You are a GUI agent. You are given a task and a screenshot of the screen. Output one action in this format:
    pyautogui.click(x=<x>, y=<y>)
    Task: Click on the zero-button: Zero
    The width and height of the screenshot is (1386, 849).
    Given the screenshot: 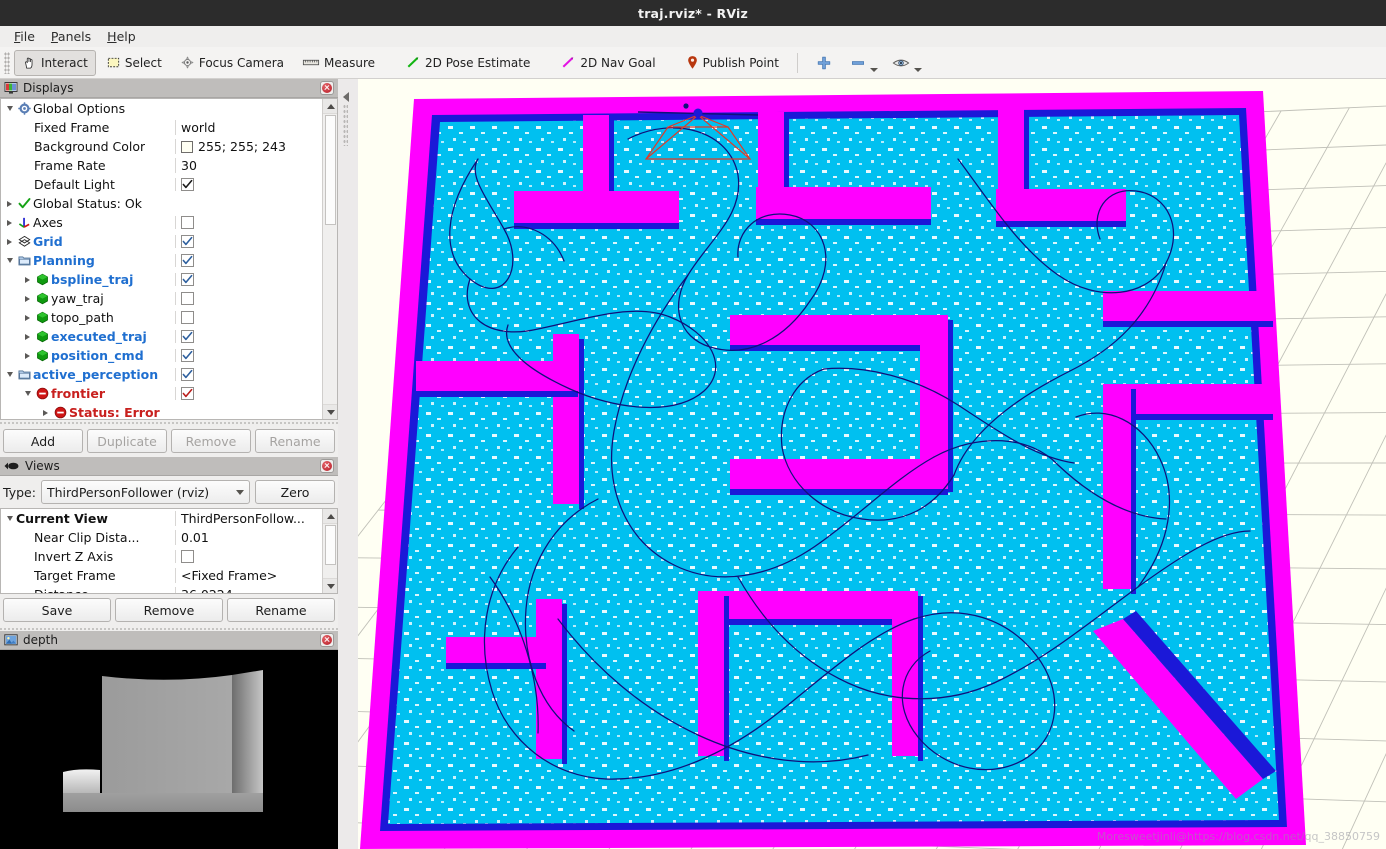 What is the action you would take?
    pyautogui.click(x=295, y=492)
    